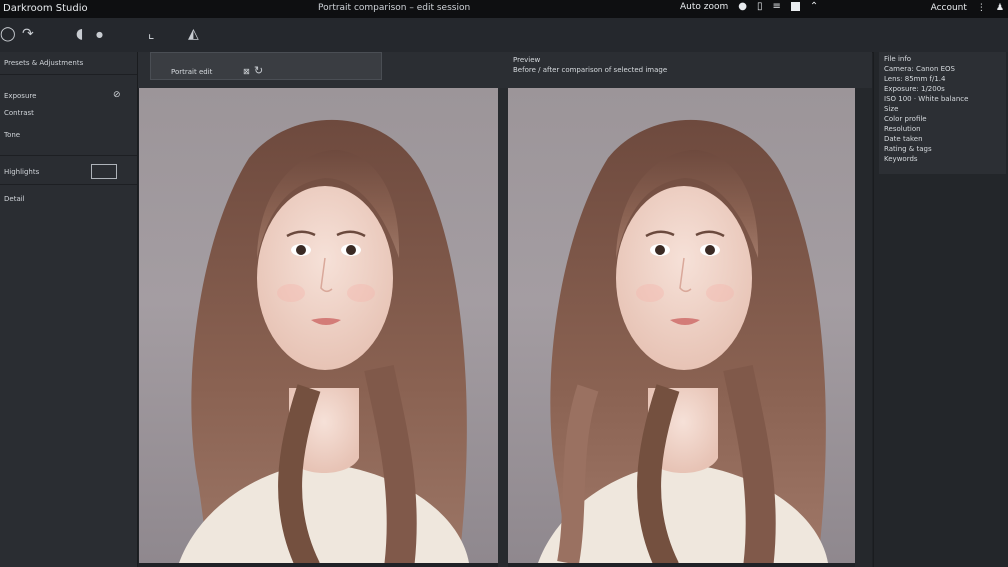  Describe the element at coordinates (117, 95) in the screenshot. I see `reset-icon: ⊘` at that location.